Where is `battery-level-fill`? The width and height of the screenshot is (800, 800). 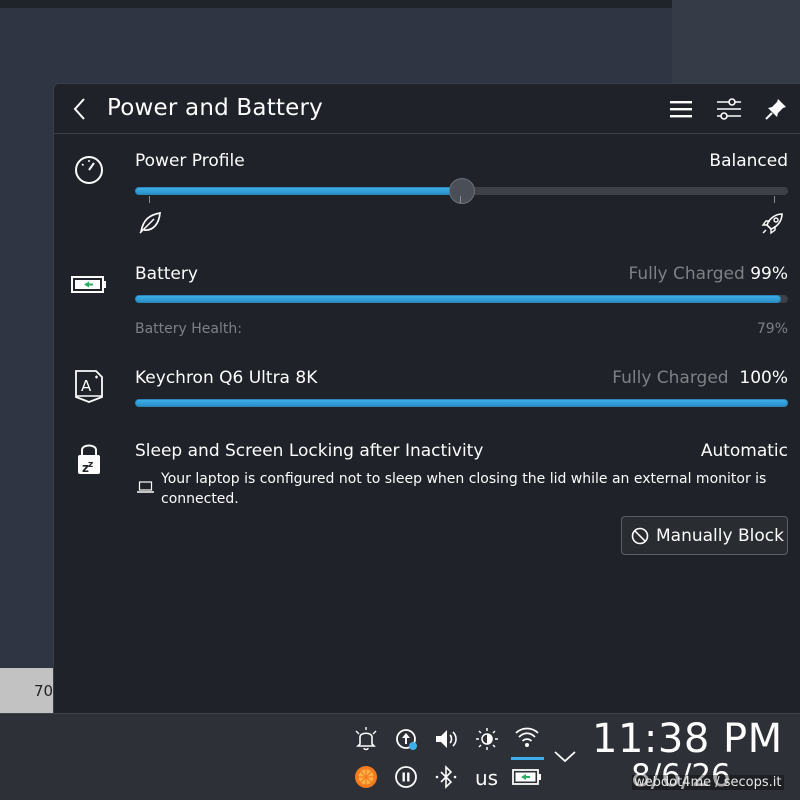 battery-level-fill is located at coordinates (458, 299).